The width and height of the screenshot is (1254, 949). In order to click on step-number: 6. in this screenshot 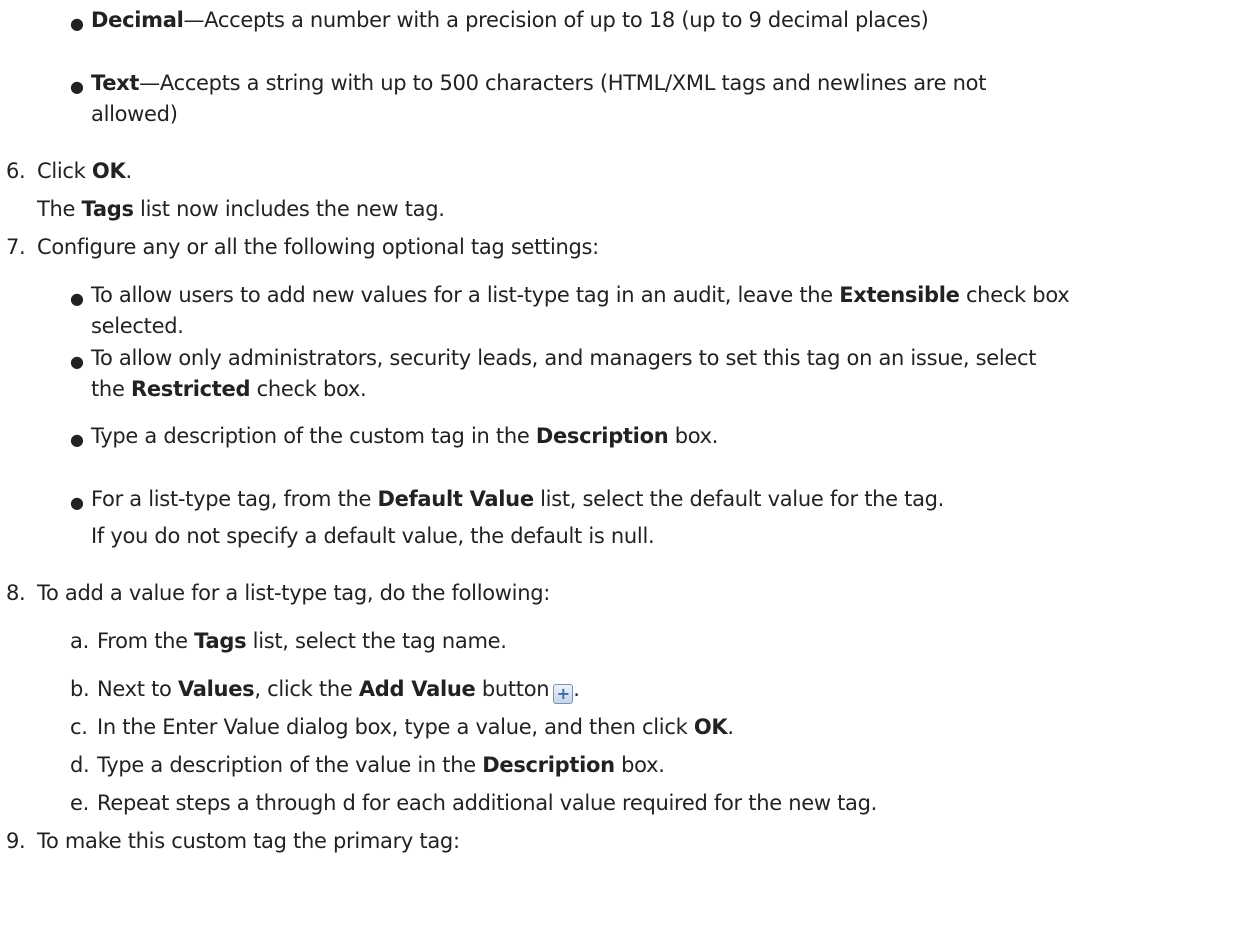, I will do `click(16, 171)`.